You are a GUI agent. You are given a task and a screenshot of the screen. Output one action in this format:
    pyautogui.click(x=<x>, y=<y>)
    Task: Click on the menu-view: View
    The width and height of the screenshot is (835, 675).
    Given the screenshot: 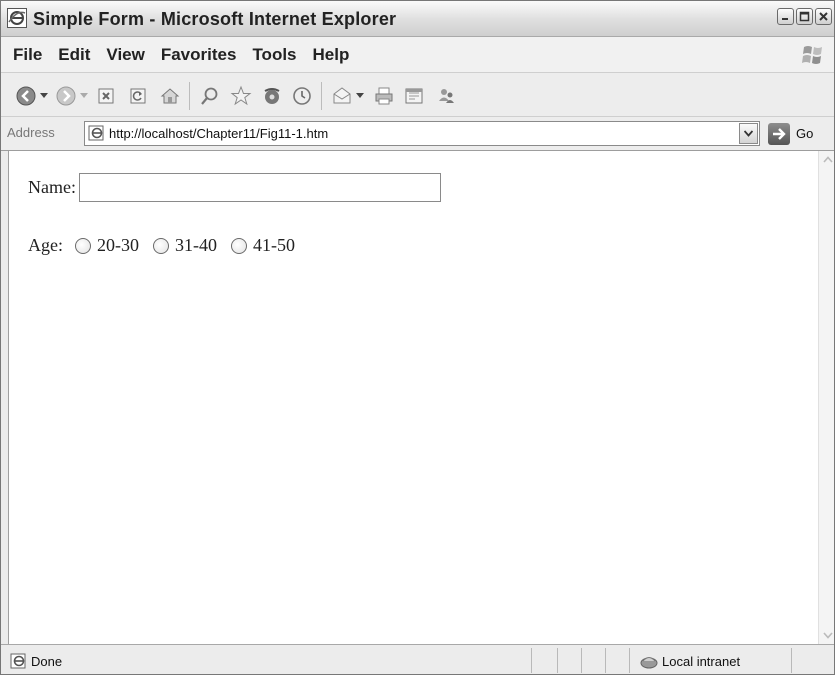 What is the action you would take?
    pyautogui.click(x=125, y=55)
    